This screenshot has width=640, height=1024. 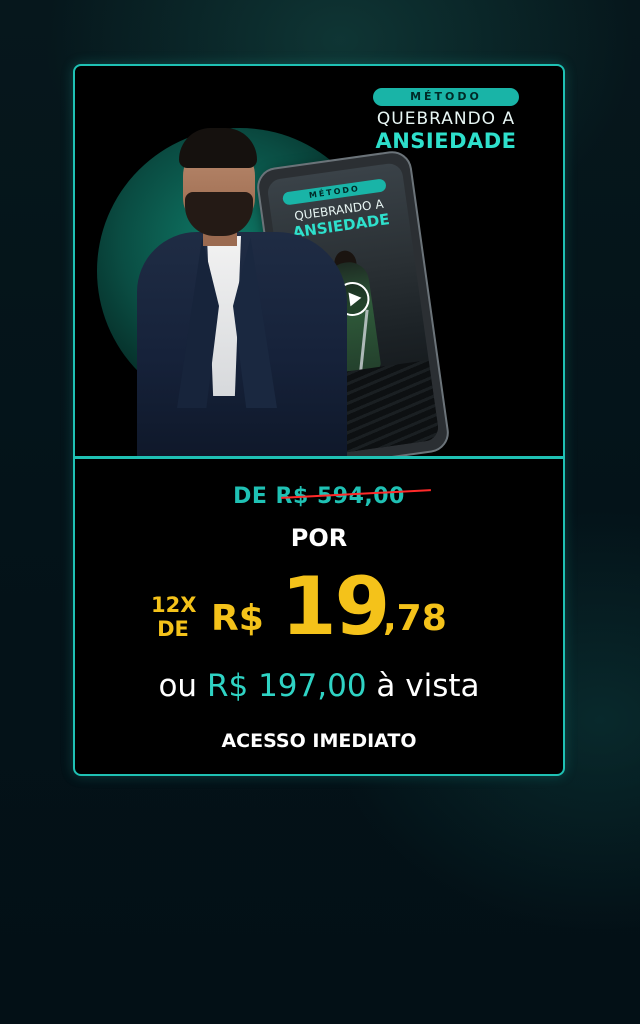 I want to click on presenter-photo, so click(x=242, y=293).